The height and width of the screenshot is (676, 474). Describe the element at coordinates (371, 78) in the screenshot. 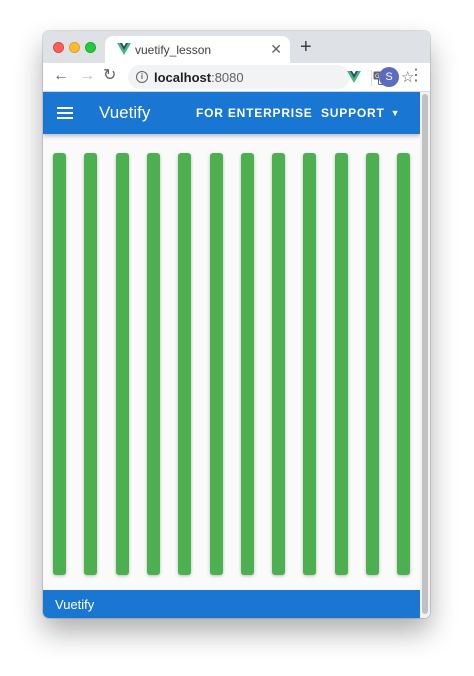

I see `toolbar-divider` at that location.